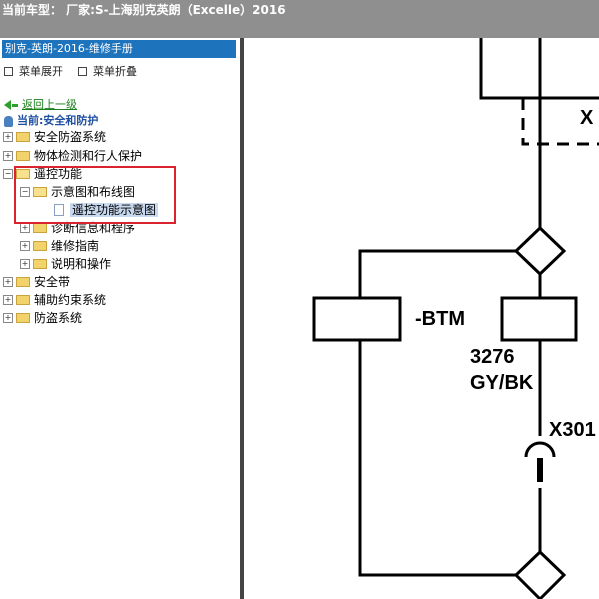 Image resolution: width=599 pixels, height=599 pixels. What do you see at coordinates (59, 246) in the screenshot?
I see `tree-item-repair-guide: + 维修指南` at bounding box center [59, 246].